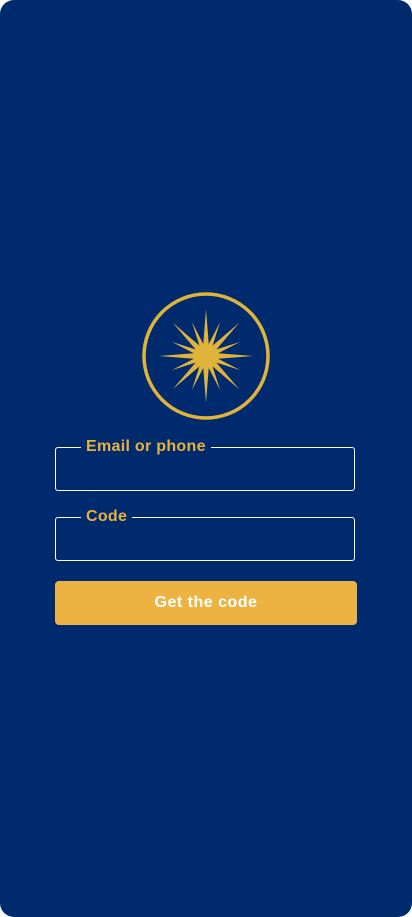 This screenshot has height=917, width=412. What do you see at coordinates (205, 469) in the screenshot?
I see `email-input` at bounding box center [205, 469].